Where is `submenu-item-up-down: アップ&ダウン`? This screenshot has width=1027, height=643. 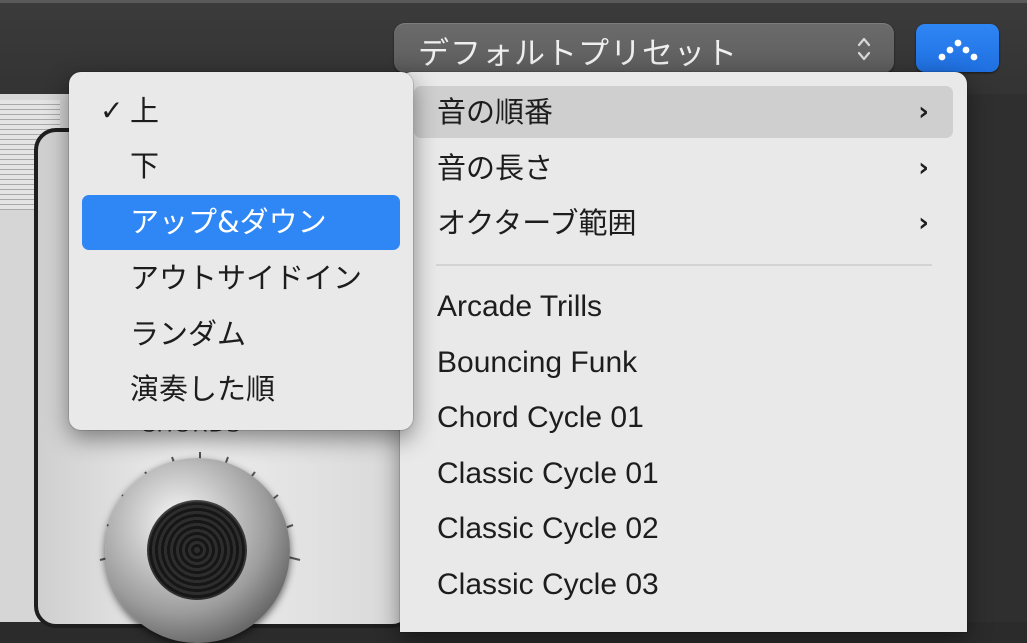
submenu-item-up-down: アップ&ダウン is located at coordinates (241, 222).